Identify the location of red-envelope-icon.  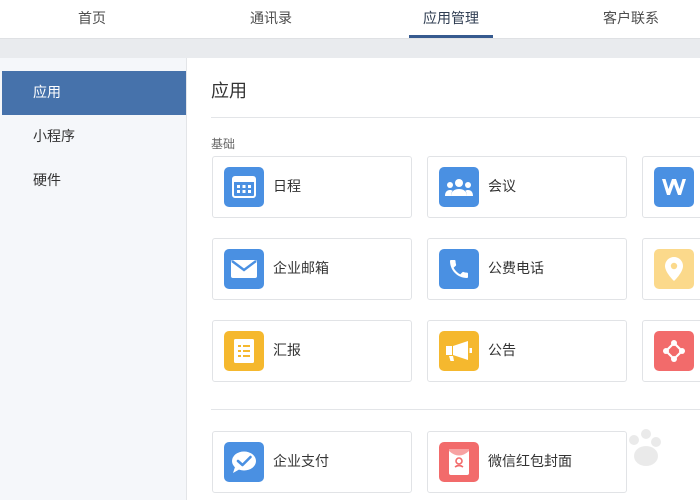
(459, 462).